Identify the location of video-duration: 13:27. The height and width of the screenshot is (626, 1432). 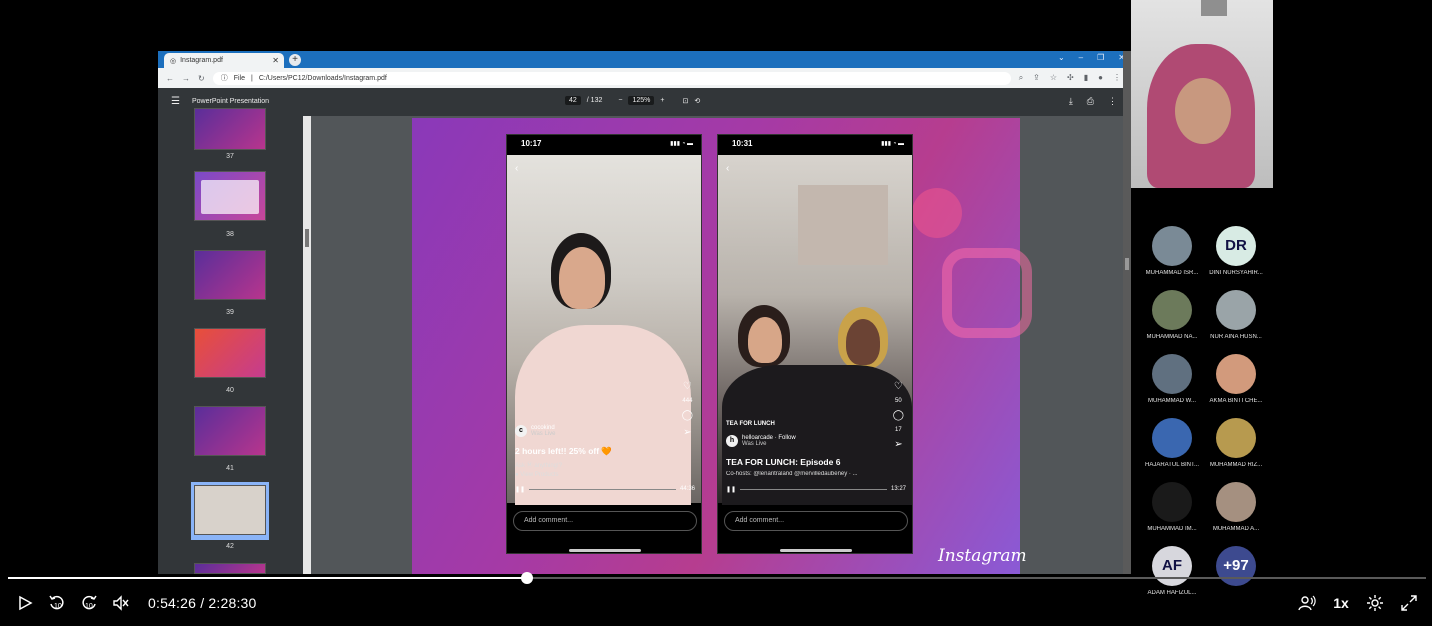
(898, 489).